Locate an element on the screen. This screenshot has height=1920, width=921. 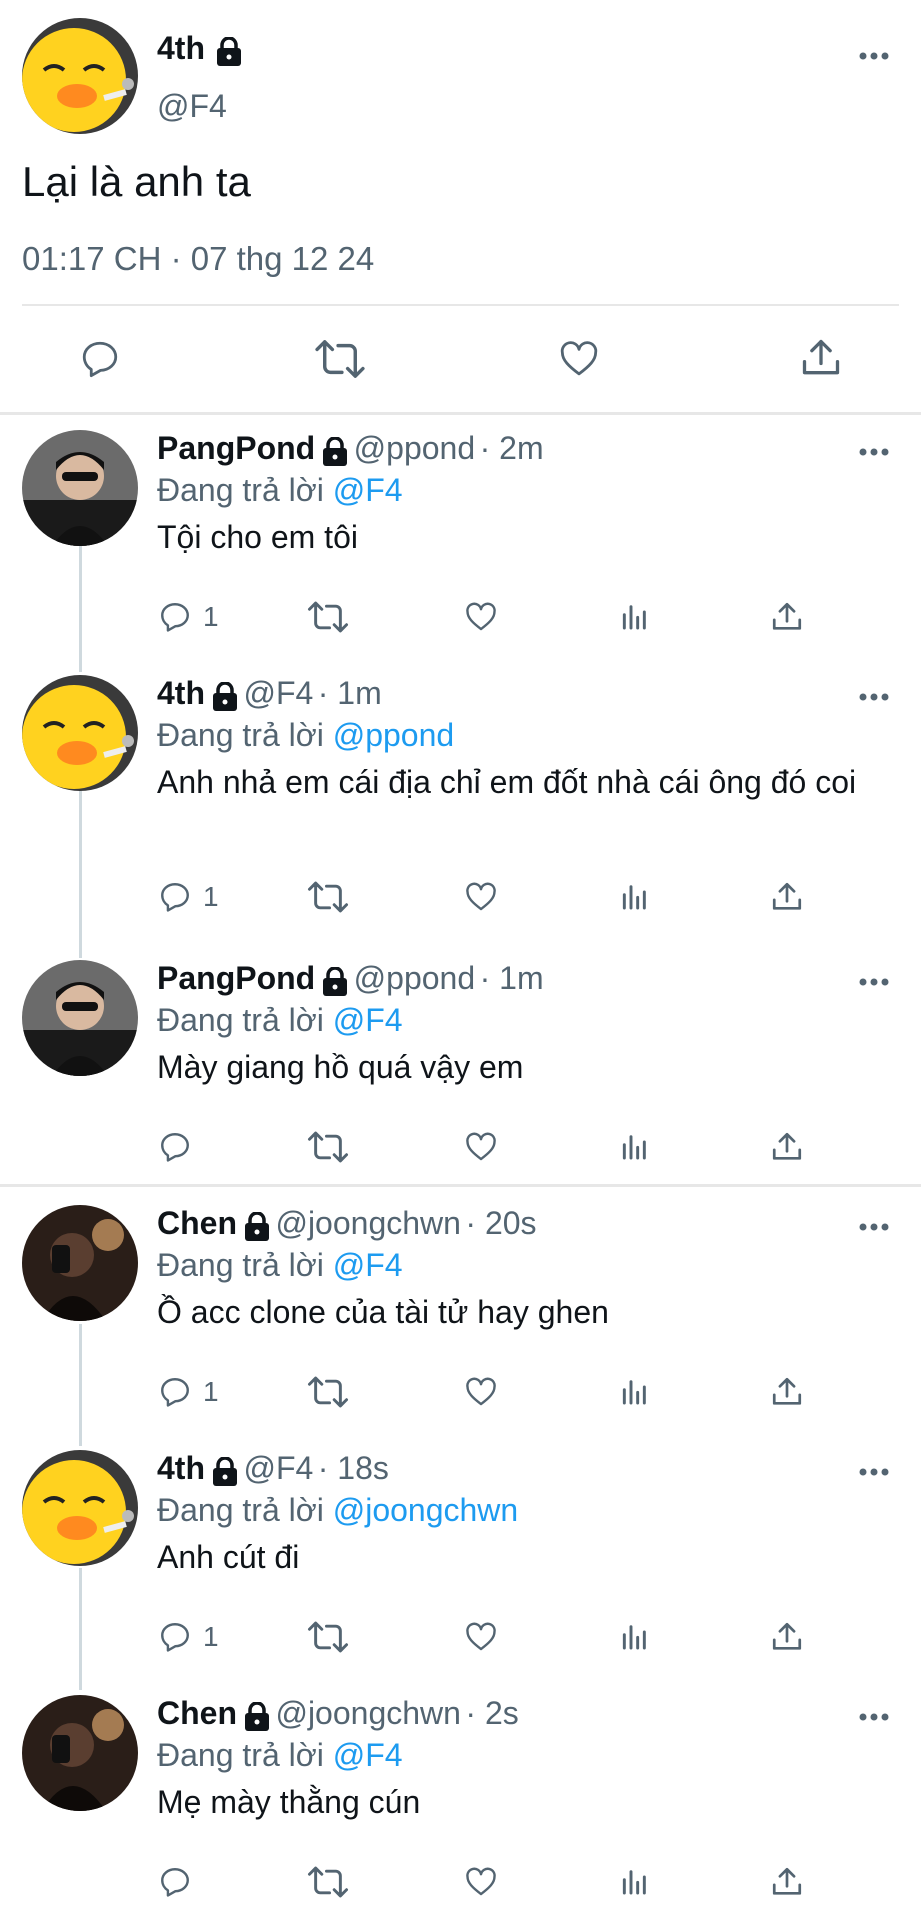
divider is located at coordinates (460, 305).